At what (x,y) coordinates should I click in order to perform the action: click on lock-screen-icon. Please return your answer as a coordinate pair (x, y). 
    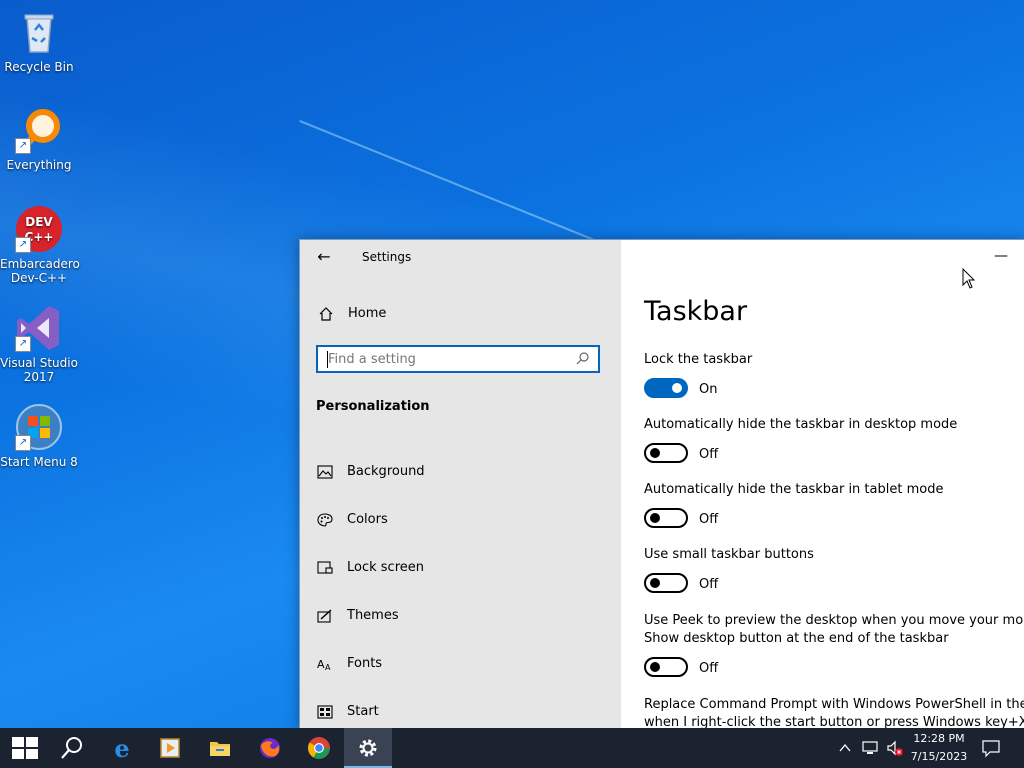
    Looking at the image, I should click on (325, 567).